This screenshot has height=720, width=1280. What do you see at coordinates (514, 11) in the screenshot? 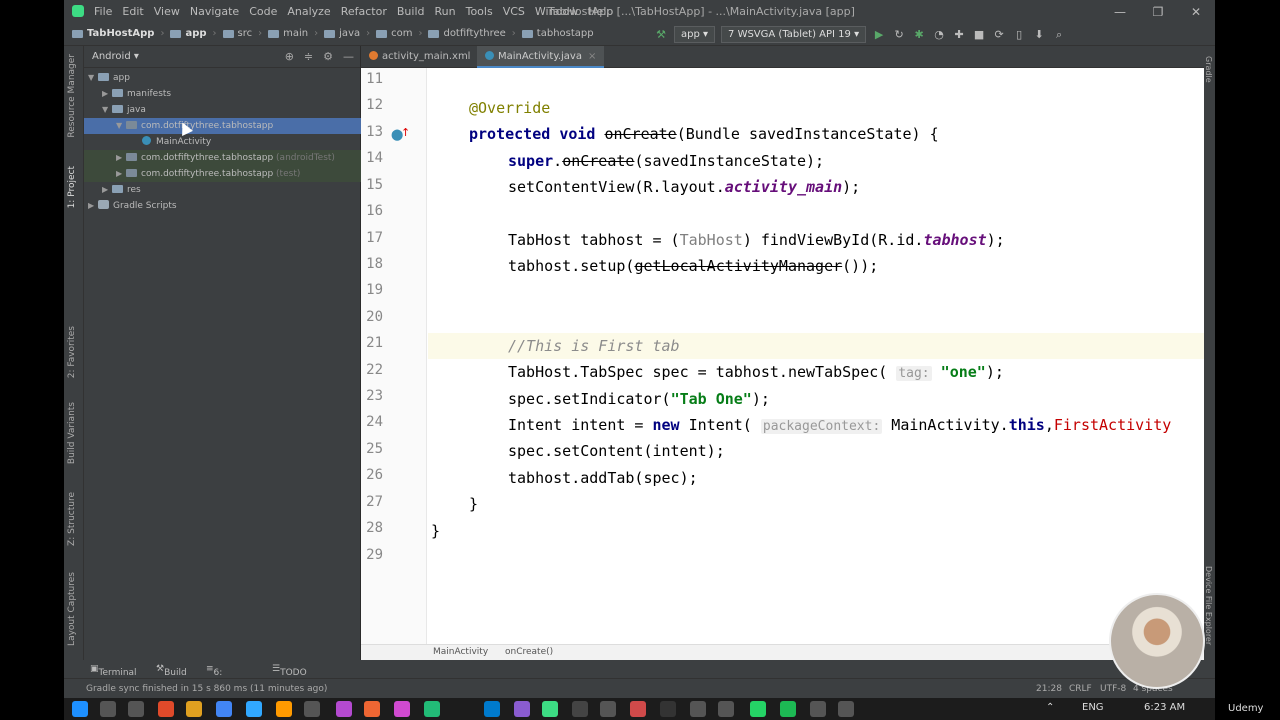
I see `menu-vcs: VCS` at bounding box center [514, 11].